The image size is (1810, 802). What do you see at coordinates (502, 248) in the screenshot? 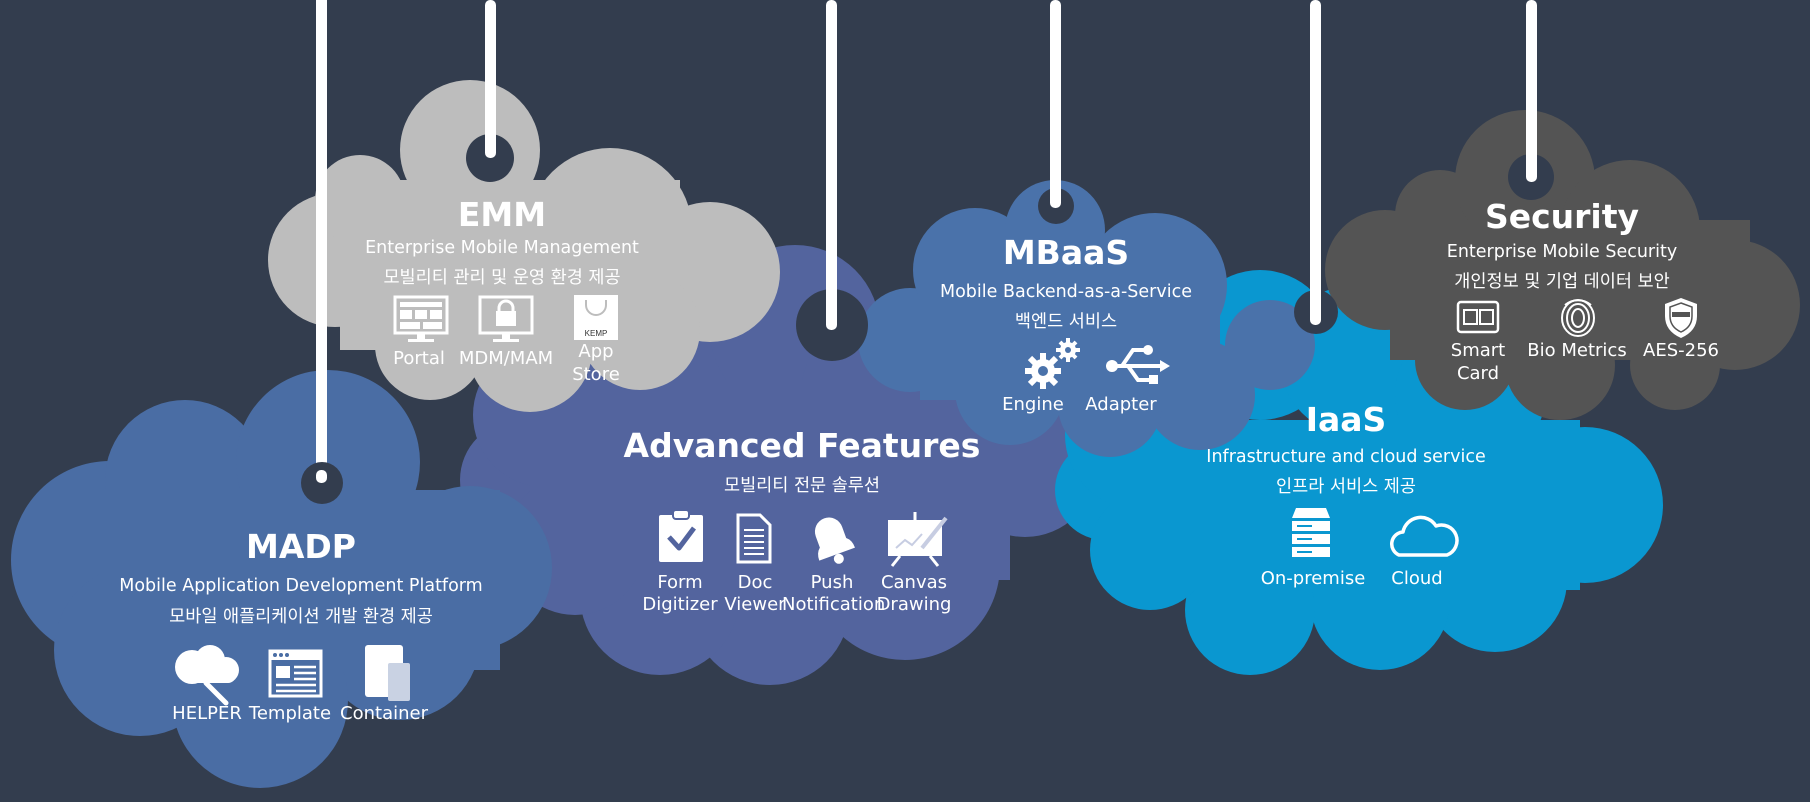
I see `emm-subtitle-en: Enterprise Mobile Management` at bounding box center [502, 248].